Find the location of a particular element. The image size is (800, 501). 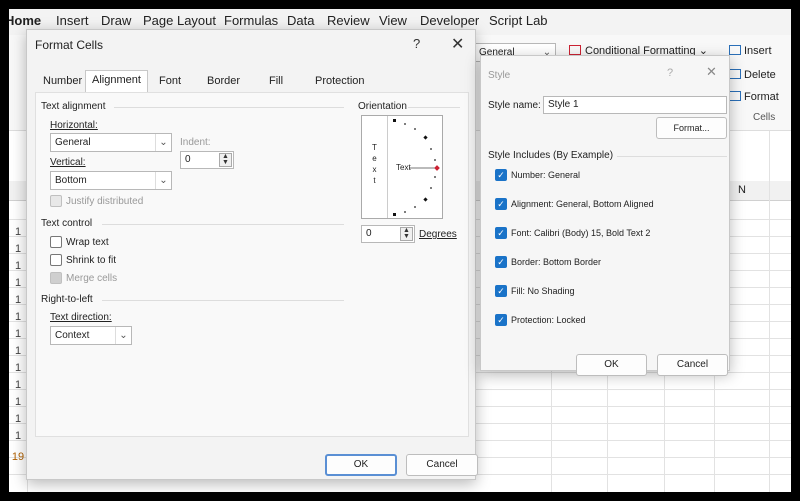

wrap-text-label: Wrap text is located at coordinates (87, 242).